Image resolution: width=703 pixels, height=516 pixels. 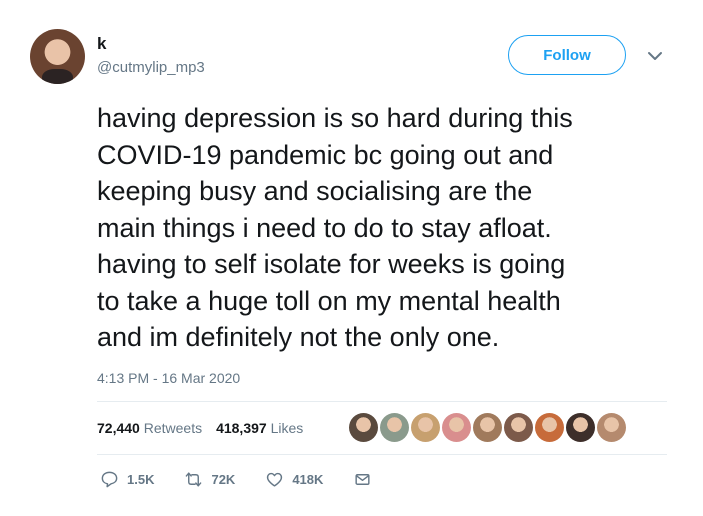 I want to click on retweet-button: 72K, so click(x=209, y=479).